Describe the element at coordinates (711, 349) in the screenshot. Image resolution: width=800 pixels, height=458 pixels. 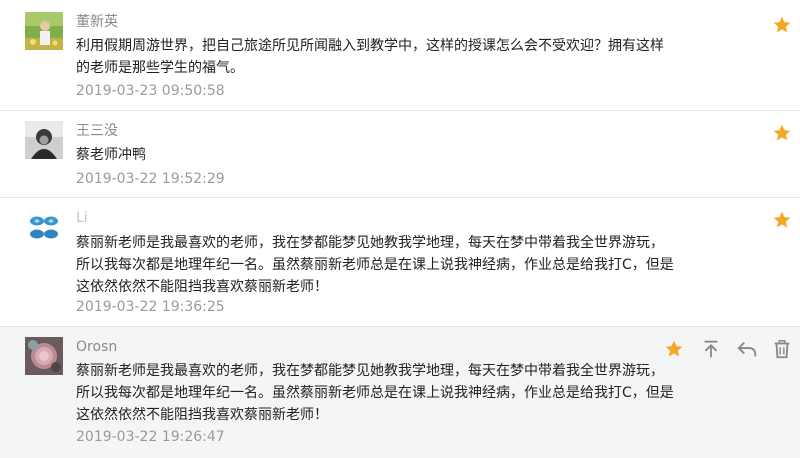
I see `pin-to-top-icon` at that location.